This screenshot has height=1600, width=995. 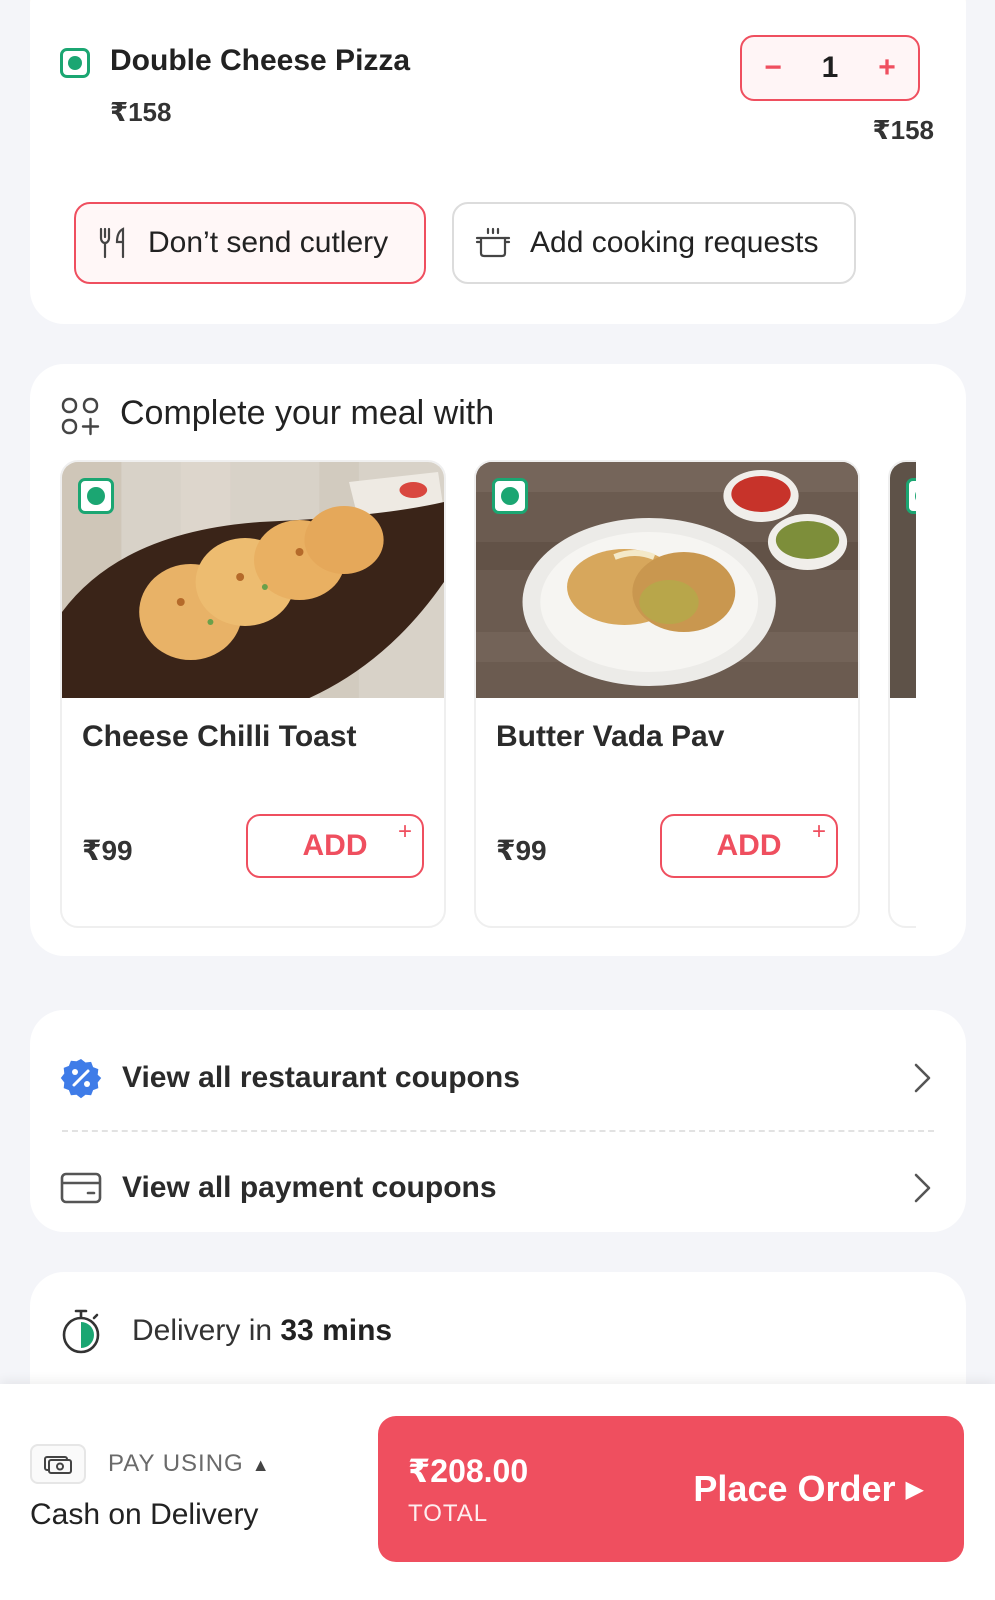 I want to click on pay-using-label: PAY USING, so click(x=176, y=1463).